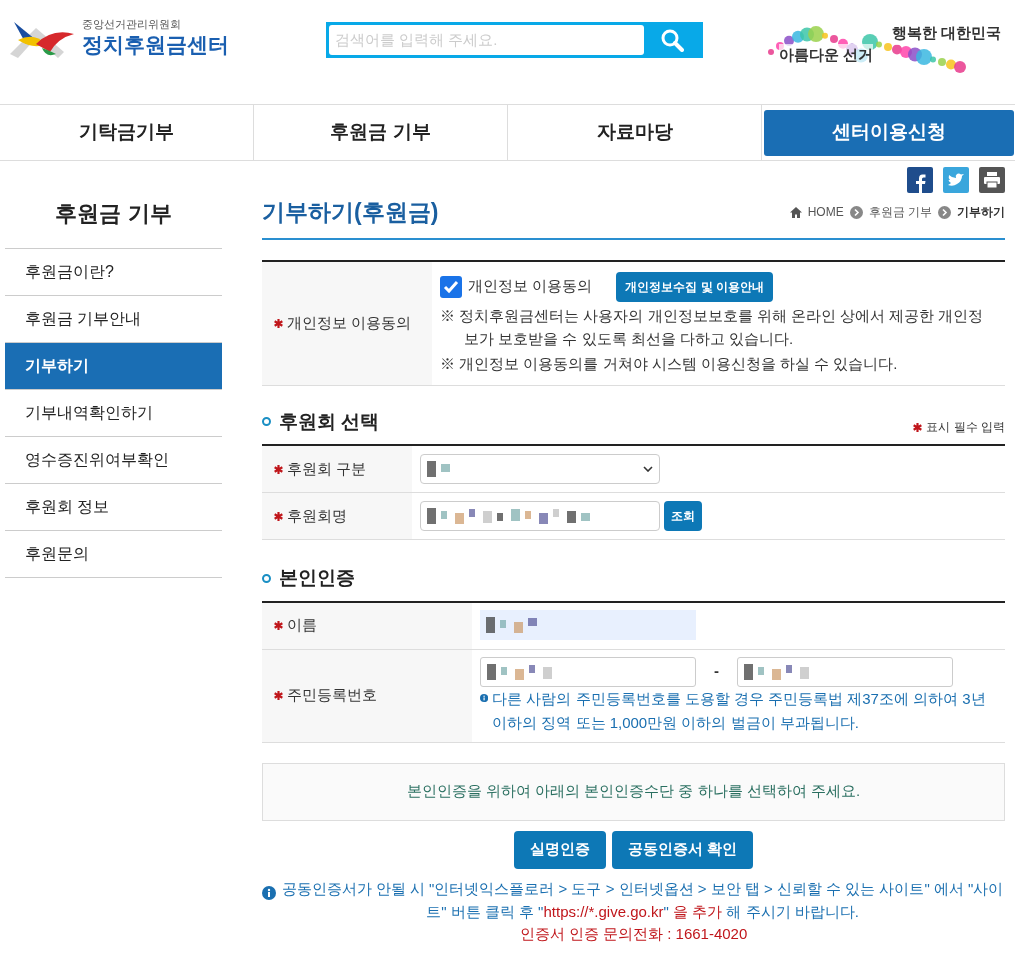 This screenshot has width=1015, height=961. What do you see at coordinates (113, 223) in the screenshot?
I see `sidebar-title: 후원금 기부` at bounding box center [113, 223].